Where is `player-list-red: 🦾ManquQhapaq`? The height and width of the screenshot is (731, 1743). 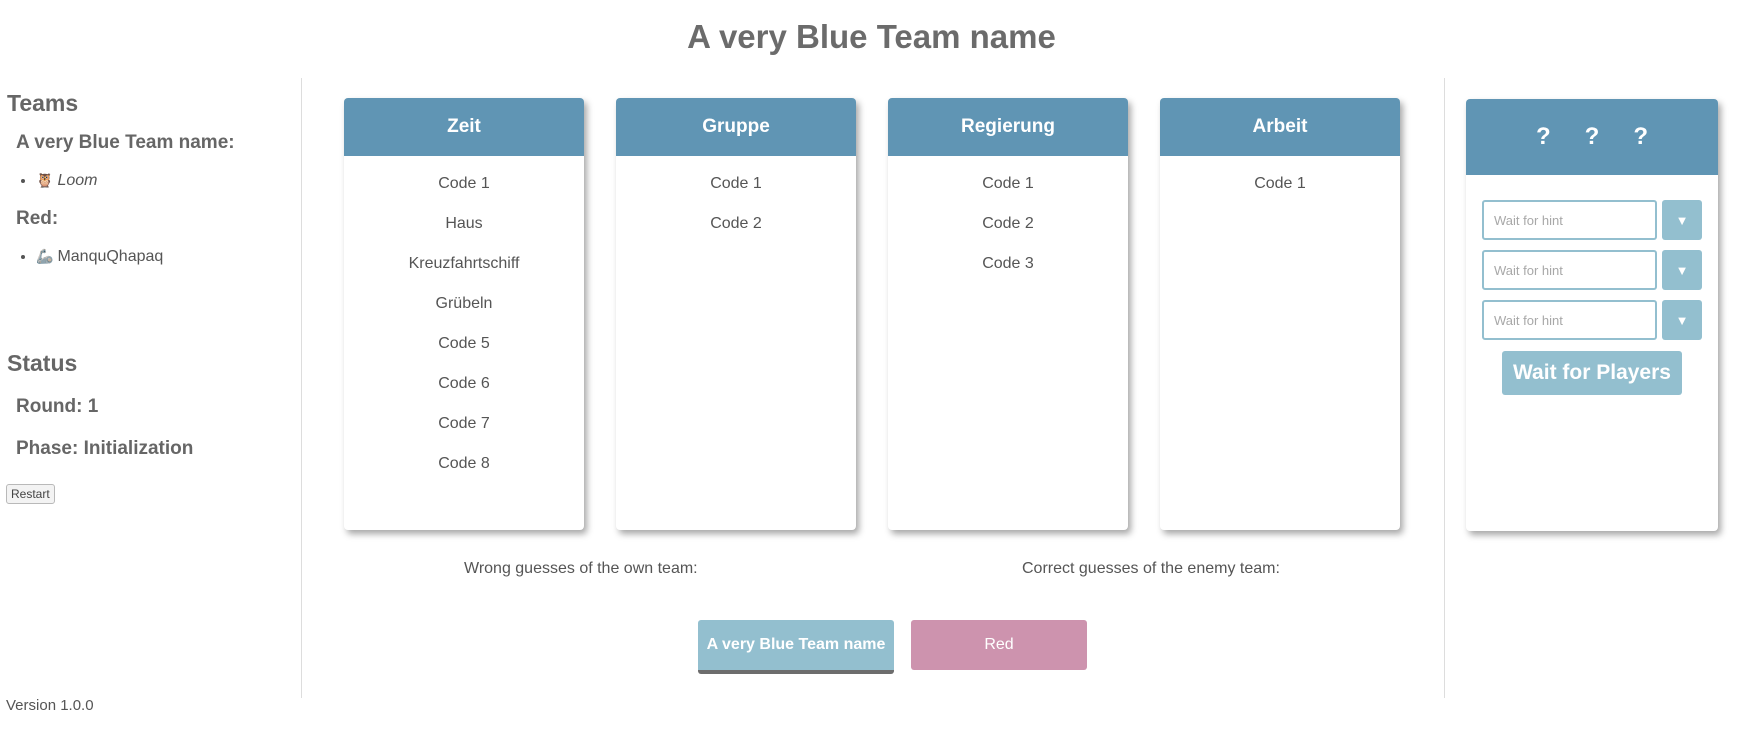
player-list-red: 🦾ManquQhapaq is located at coordinates (90, 257).